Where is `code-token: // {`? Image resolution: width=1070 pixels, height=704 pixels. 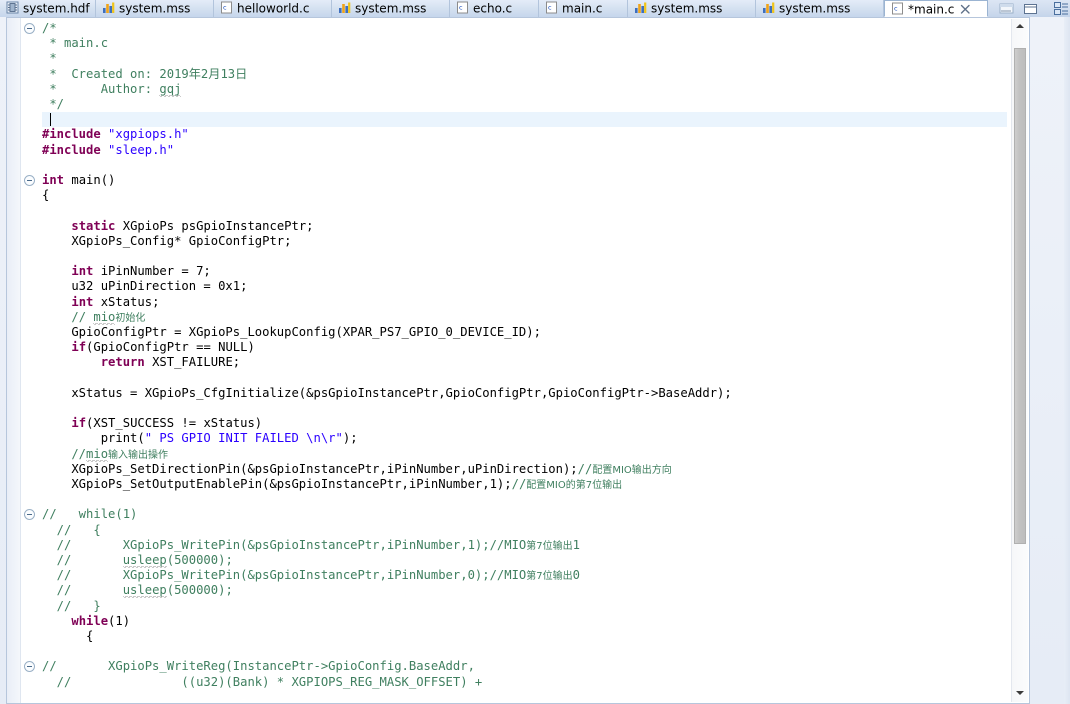
code-token: // { is located at coordinates (71, 529).